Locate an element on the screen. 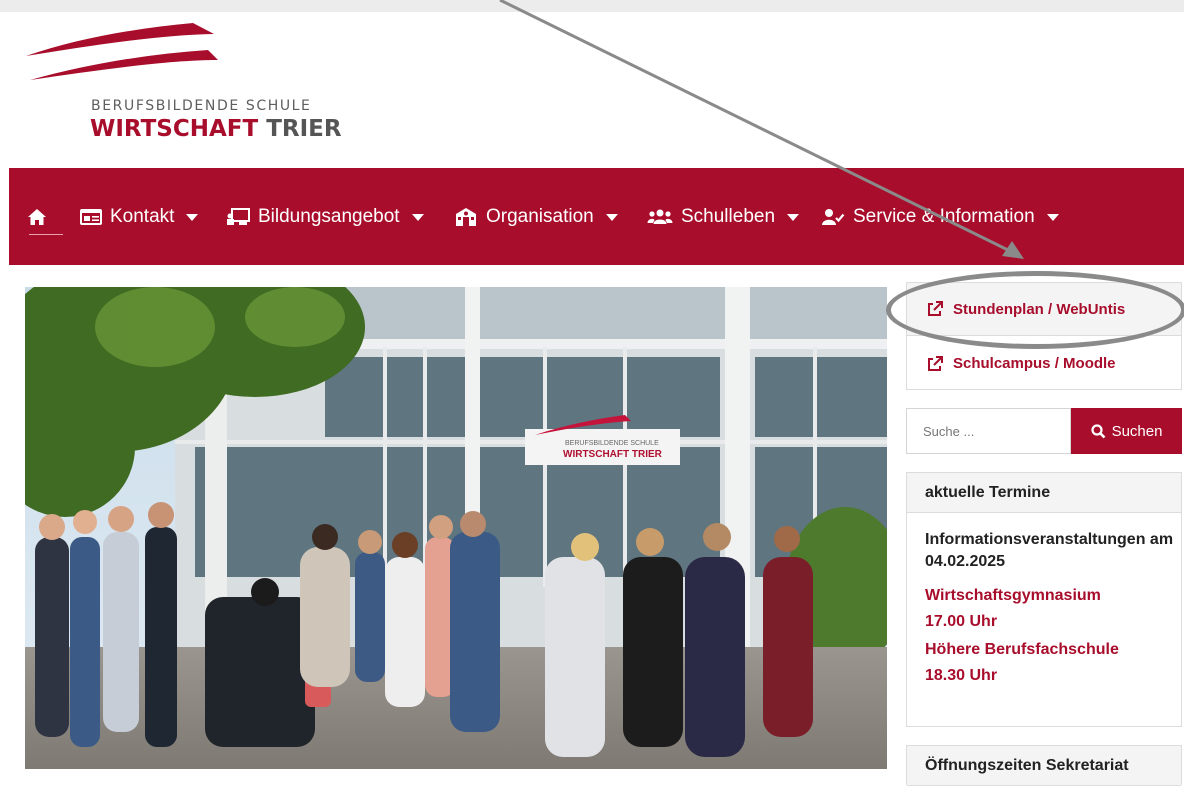  nav-schulleben: Schulleben is located at coordinates (723, 217).